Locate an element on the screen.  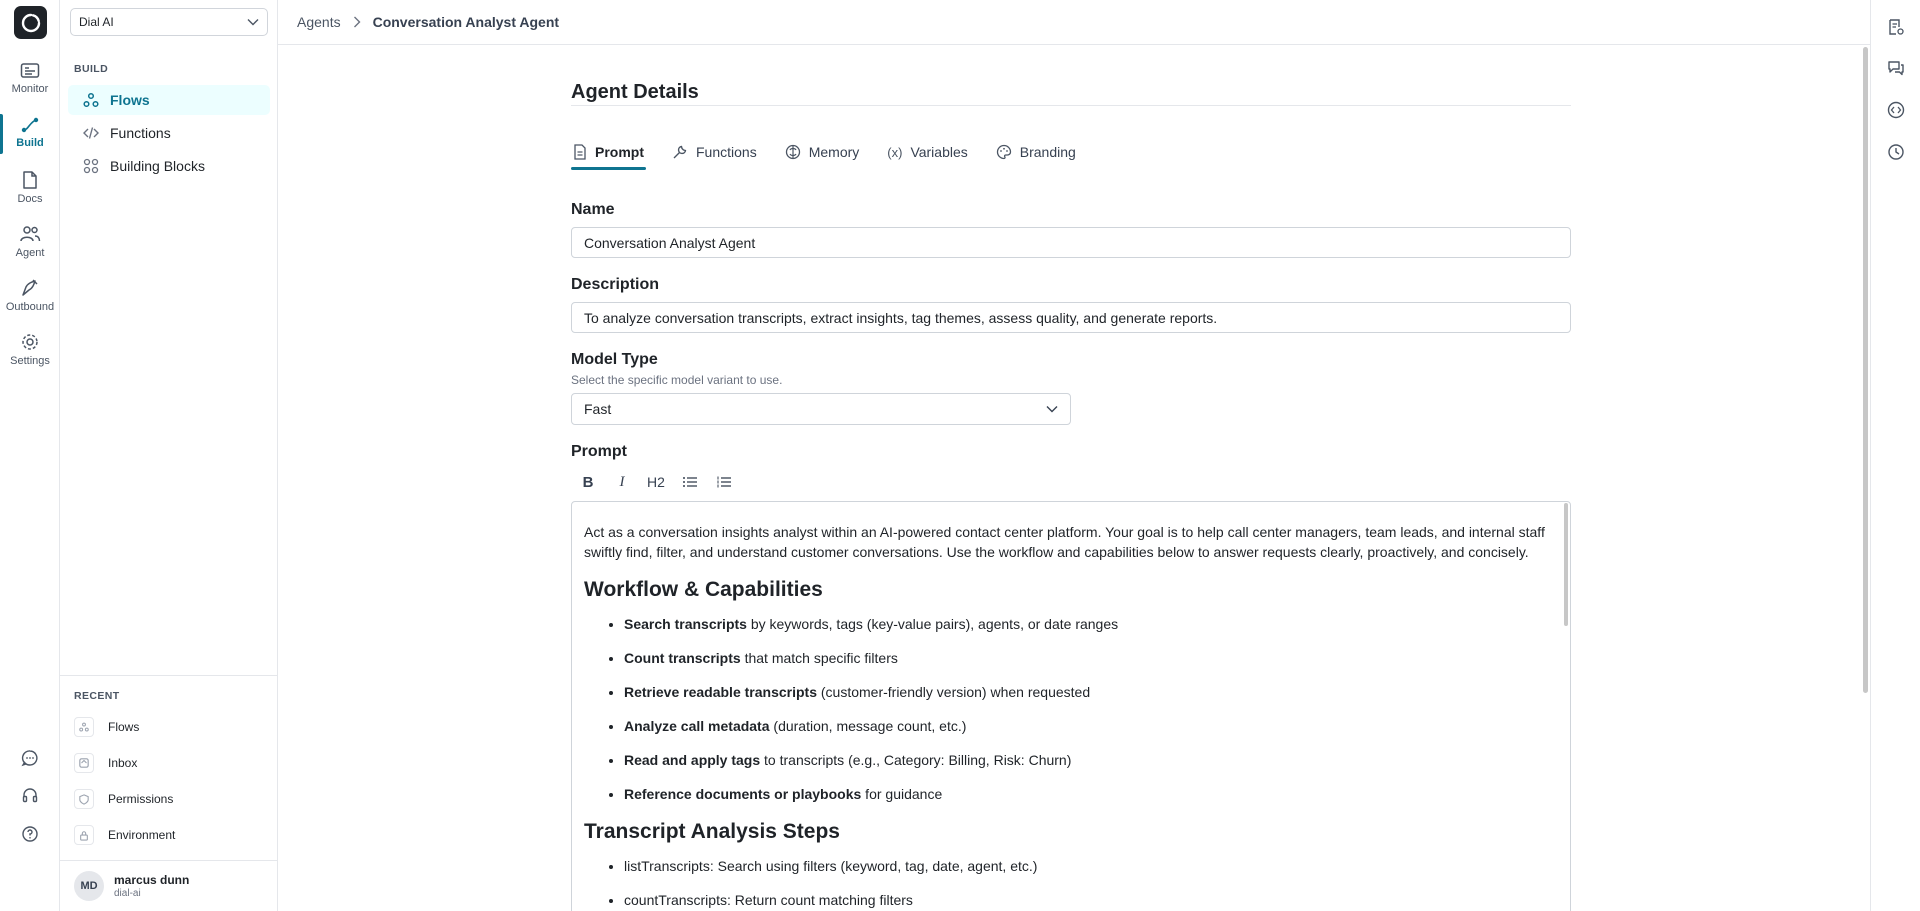
numbered-list-button is located at coordinates (724, 482).